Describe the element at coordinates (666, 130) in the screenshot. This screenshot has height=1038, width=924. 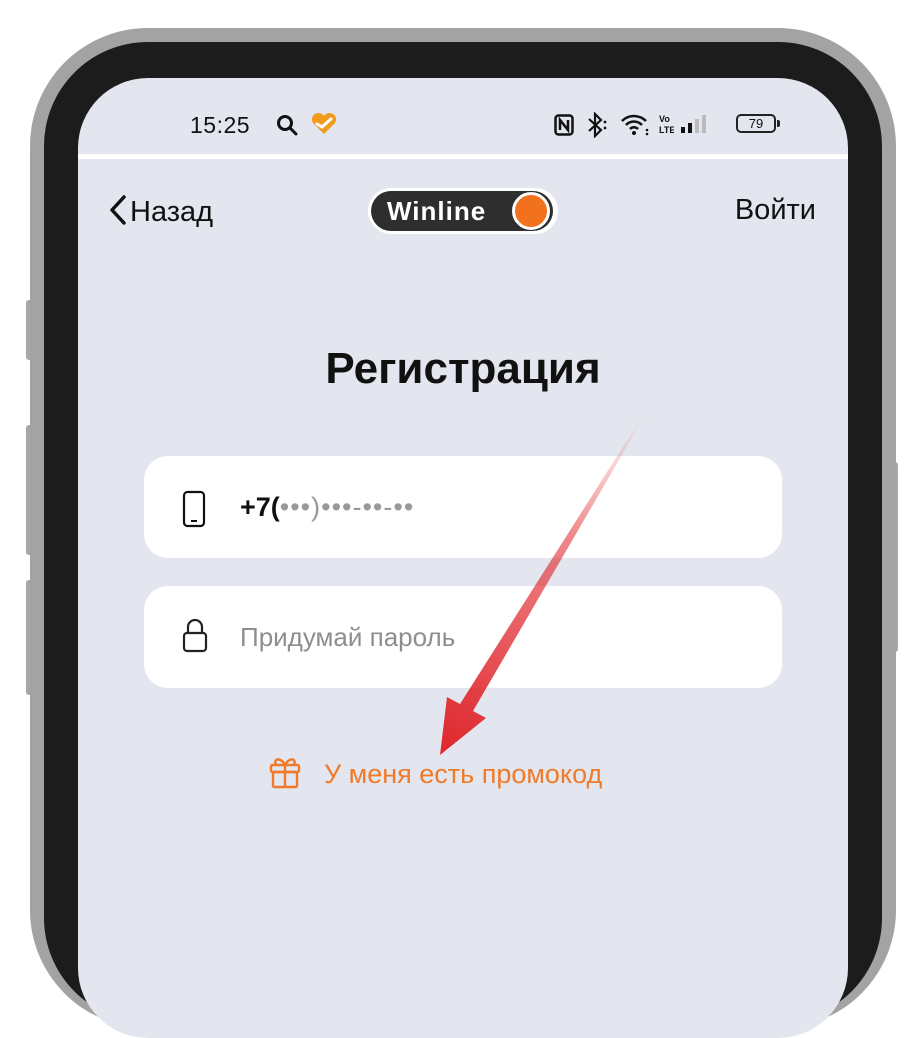
I see `svg-text: LTE` at that location.